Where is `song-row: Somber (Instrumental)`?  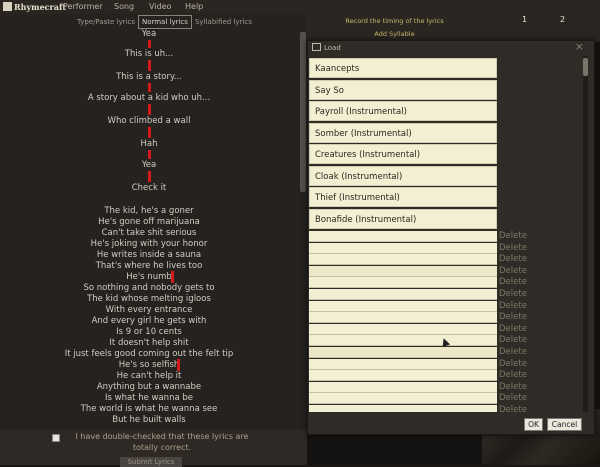 song-row: Somber (Instrumental) is located at coordinates (444, 133).